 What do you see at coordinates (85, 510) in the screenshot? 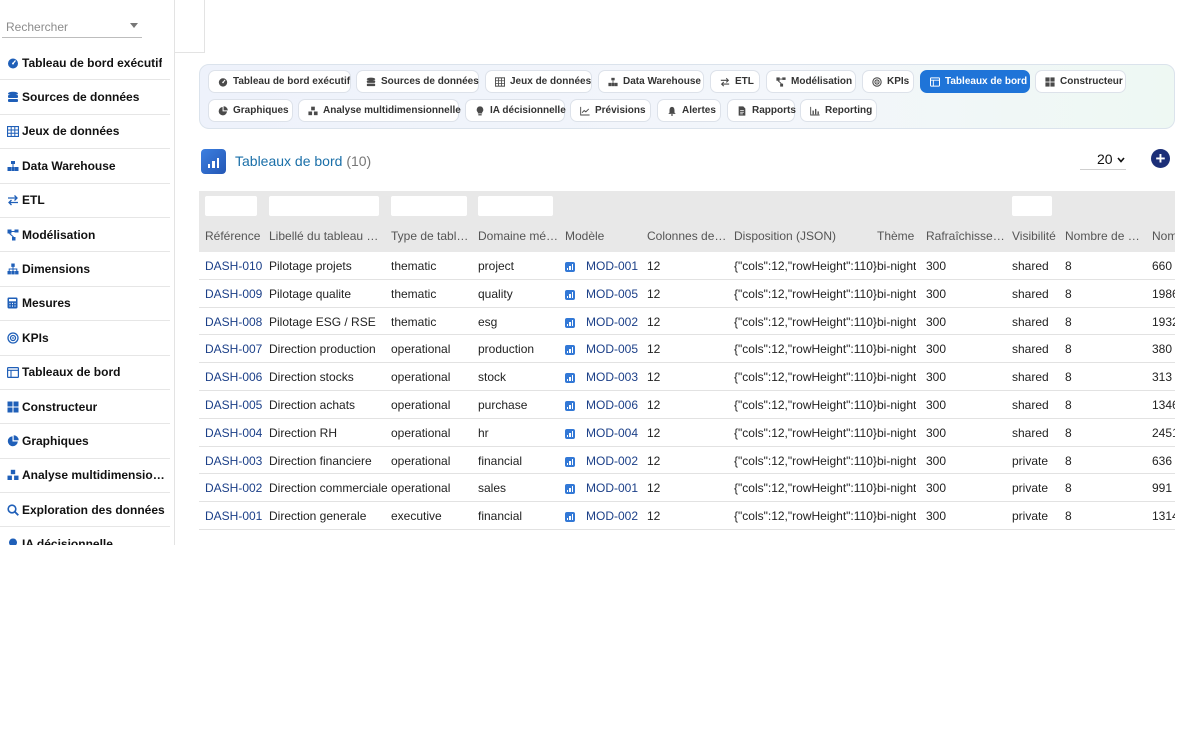
I see `sidebar-item-exploration-des-donnees: Exploration des données` at bounding box center [85, 510].